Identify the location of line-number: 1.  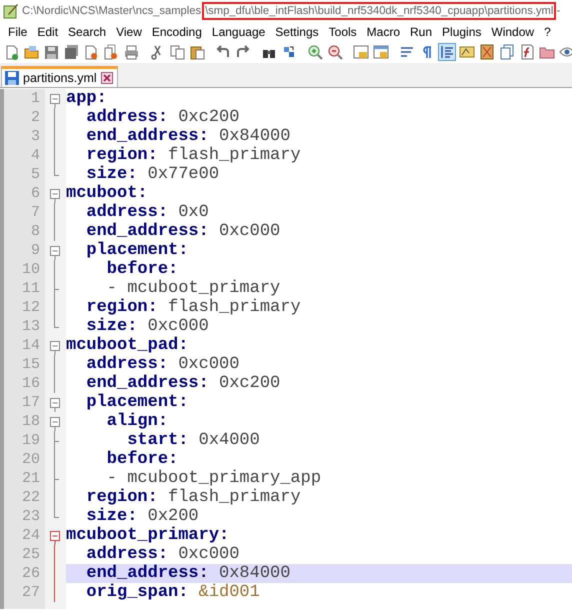
(24, 98).